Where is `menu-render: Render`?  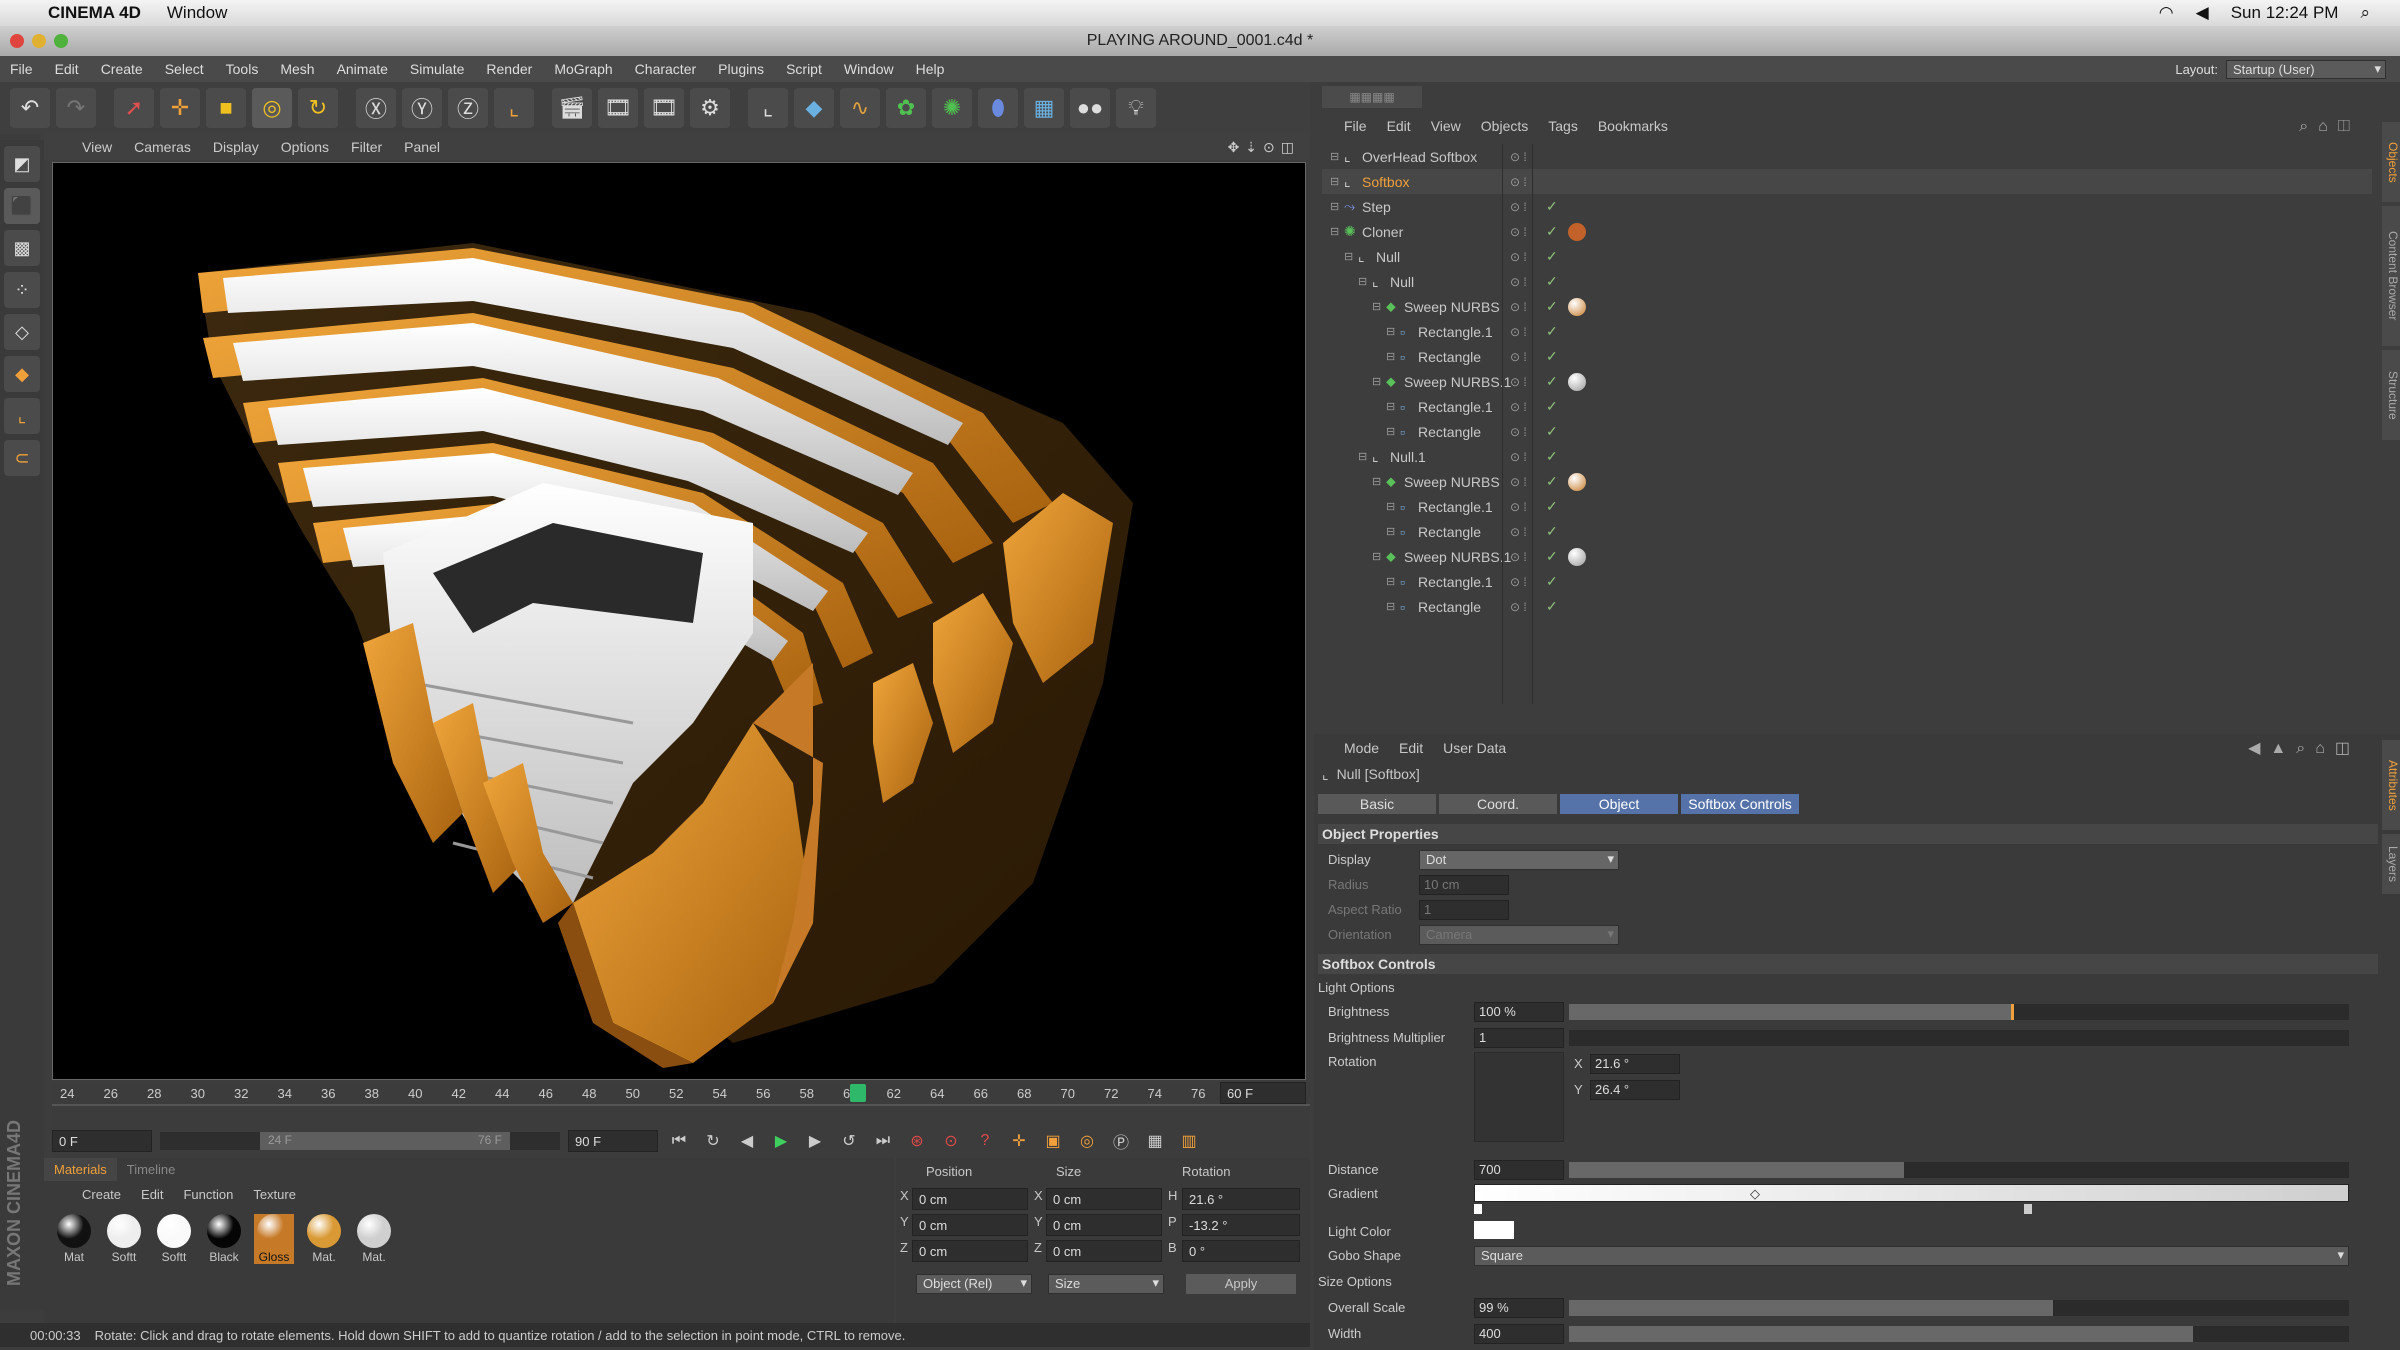
menu-render: Render is located at coordinates (509, 69).